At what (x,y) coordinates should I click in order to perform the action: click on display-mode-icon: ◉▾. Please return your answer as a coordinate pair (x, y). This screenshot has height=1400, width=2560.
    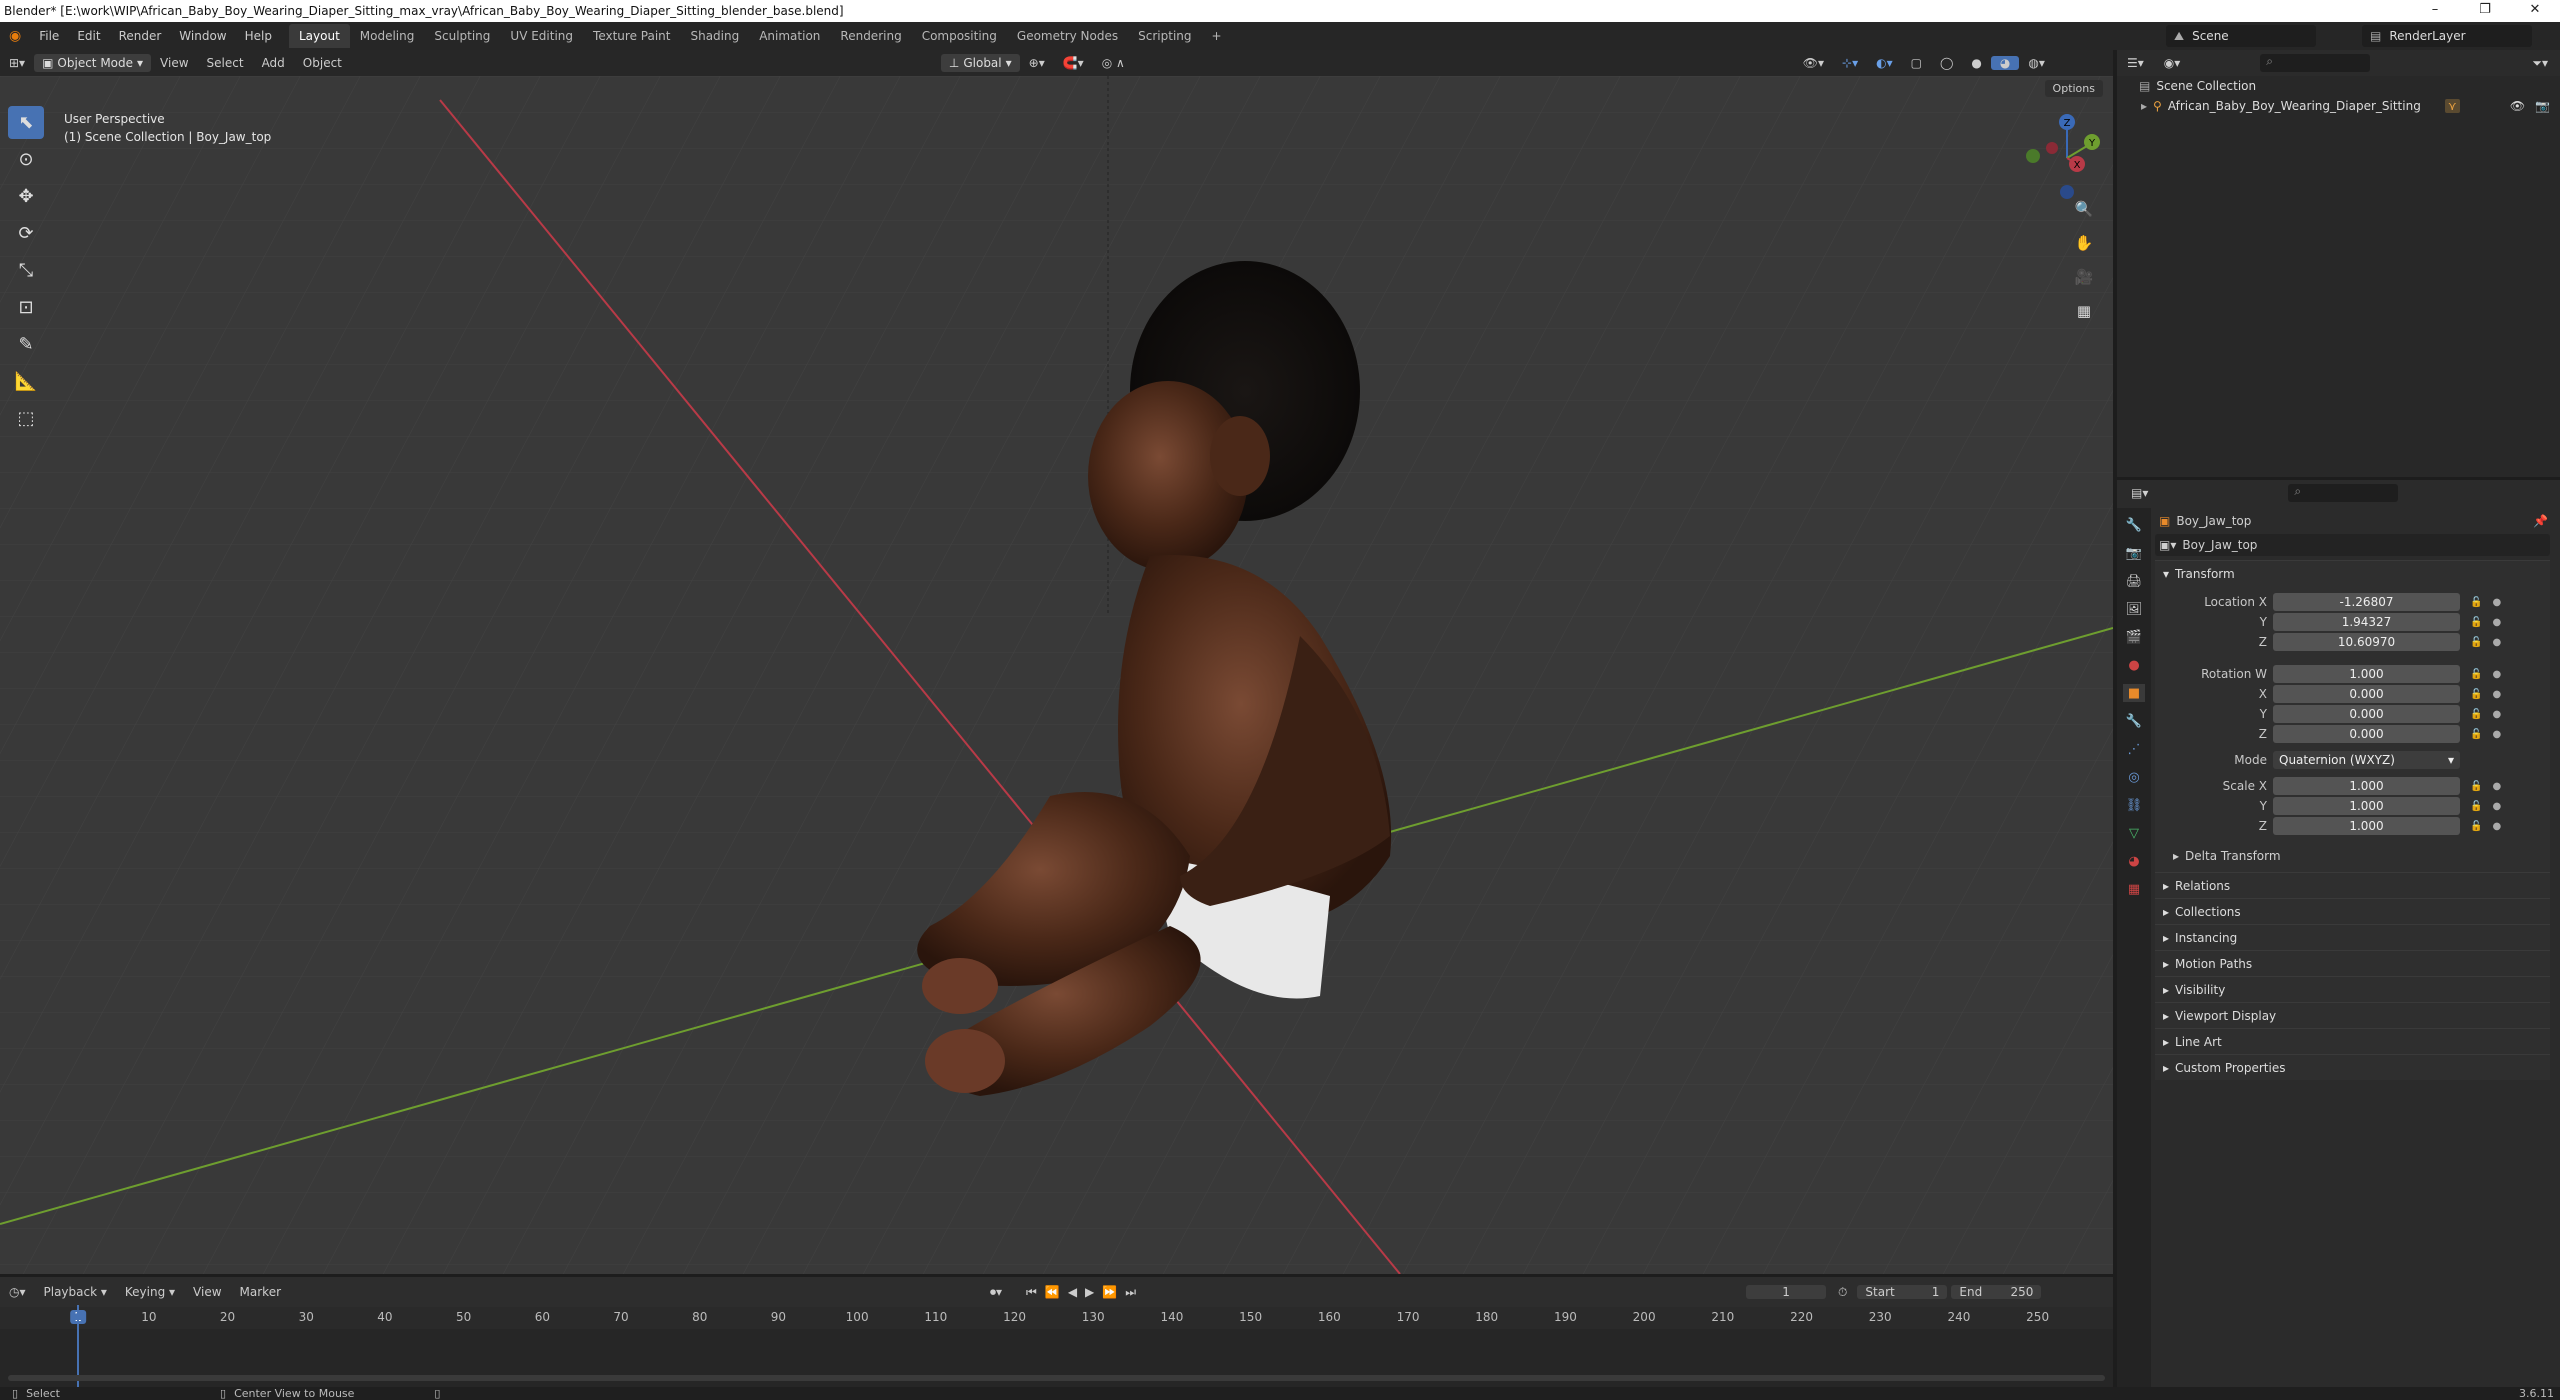
    Looking at the image, I should click on (2172, 63).